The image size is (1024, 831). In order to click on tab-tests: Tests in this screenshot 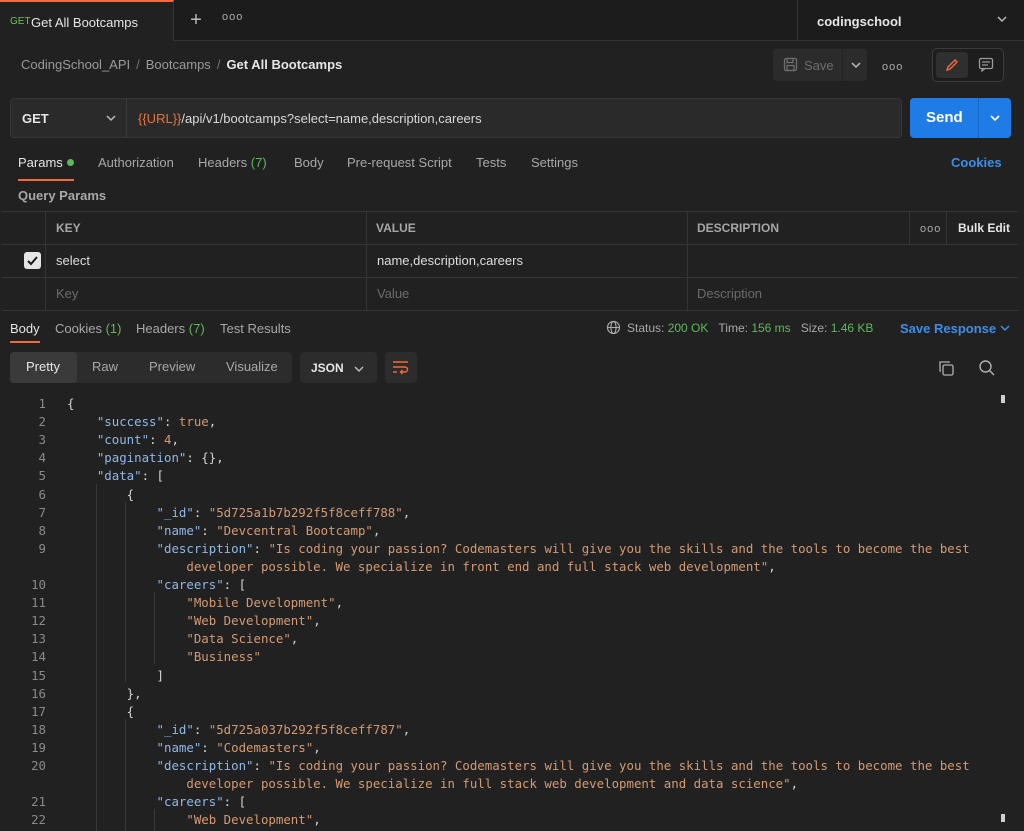, I will do `click(491, 162)`.